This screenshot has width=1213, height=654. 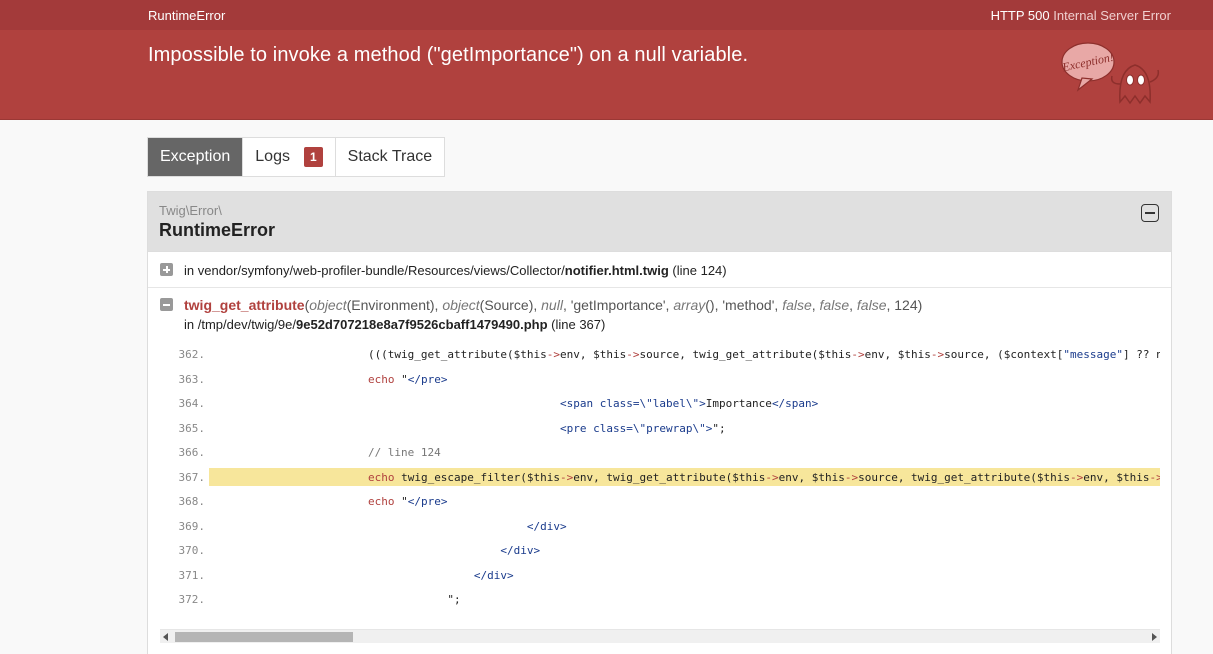 What do you see at coordinates (643, 428) in the screenshot?
I see `code-text: <pre class=\"prewrap\">";` at bounding box center [643, 428].